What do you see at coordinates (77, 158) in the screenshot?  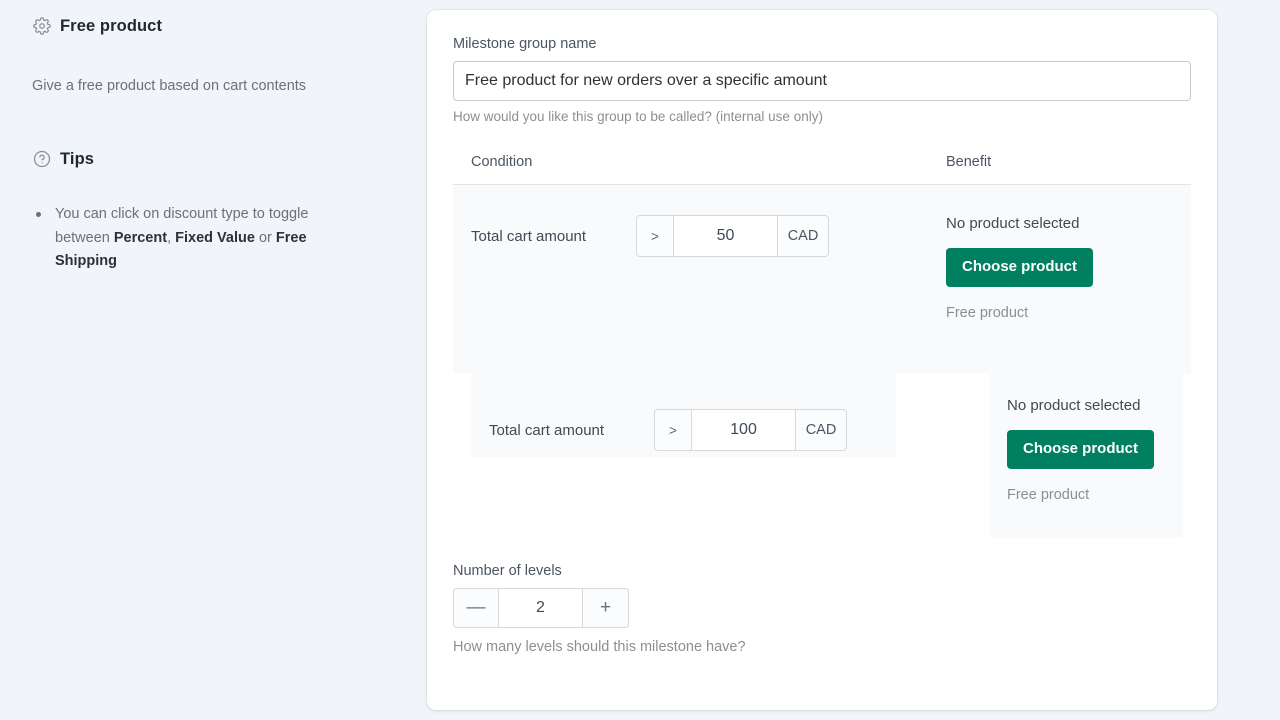 I see `tips-title: Tips` at bounding box center [77, 158].